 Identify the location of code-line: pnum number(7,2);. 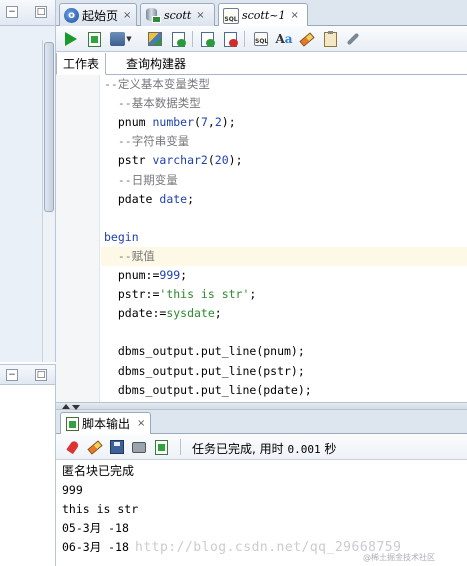
(170, 122).